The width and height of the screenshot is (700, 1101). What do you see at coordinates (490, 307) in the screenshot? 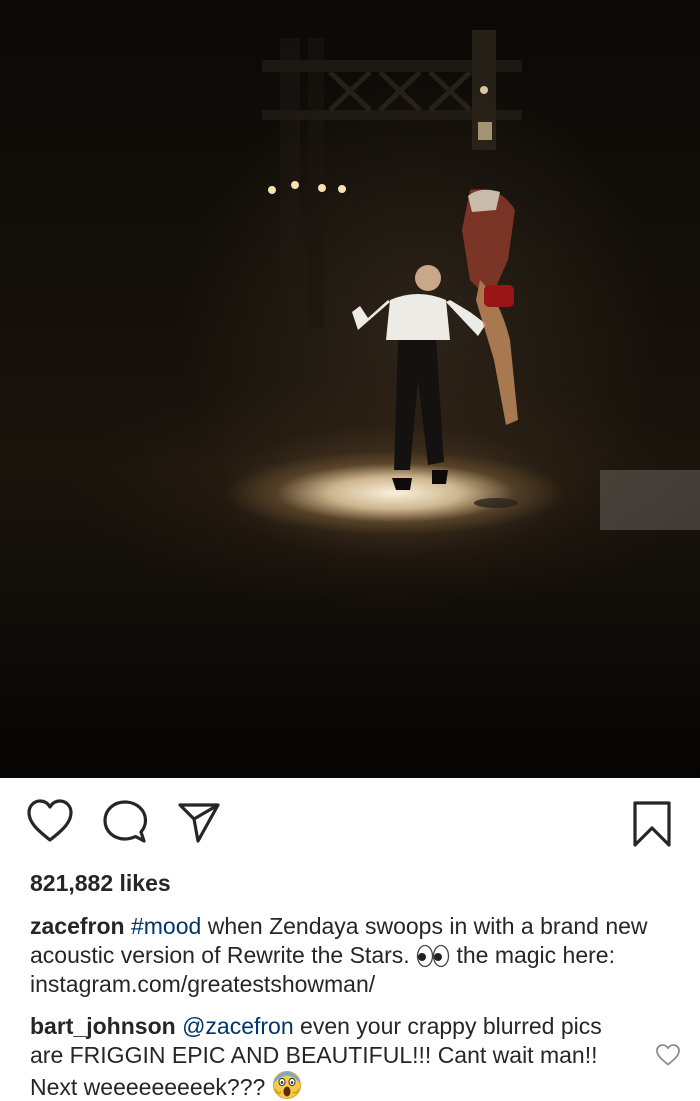
I see `aerialist-figure` at bounding box center [490, 307].